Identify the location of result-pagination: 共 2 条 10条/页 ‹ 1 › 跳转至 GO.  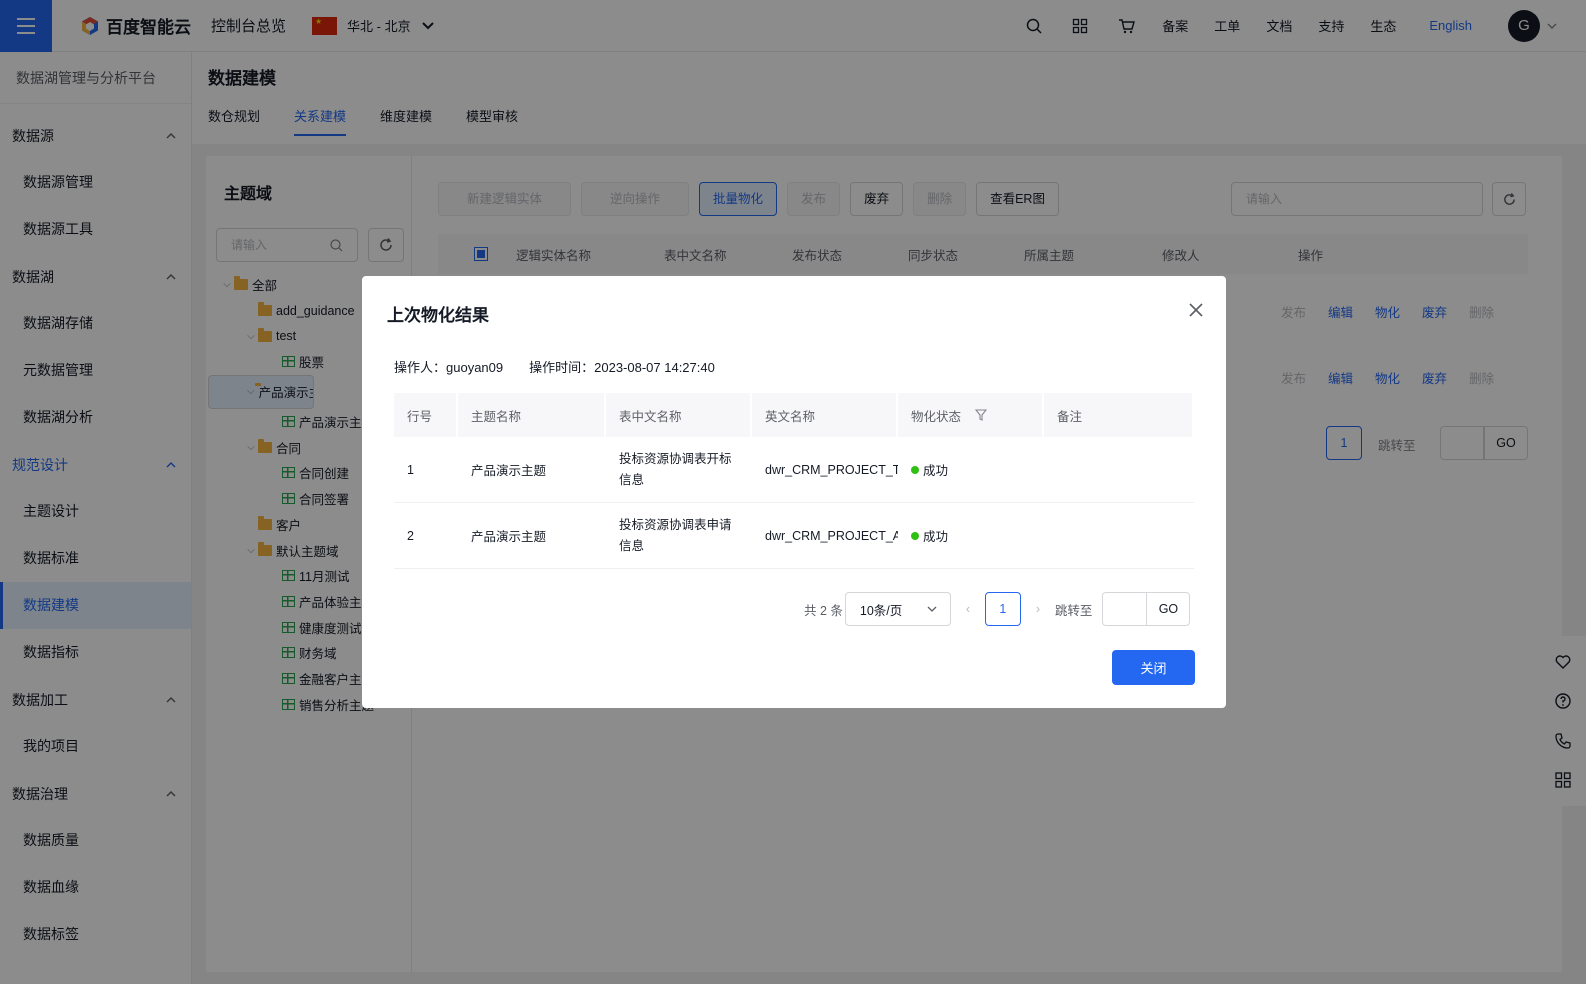
(997, 609).